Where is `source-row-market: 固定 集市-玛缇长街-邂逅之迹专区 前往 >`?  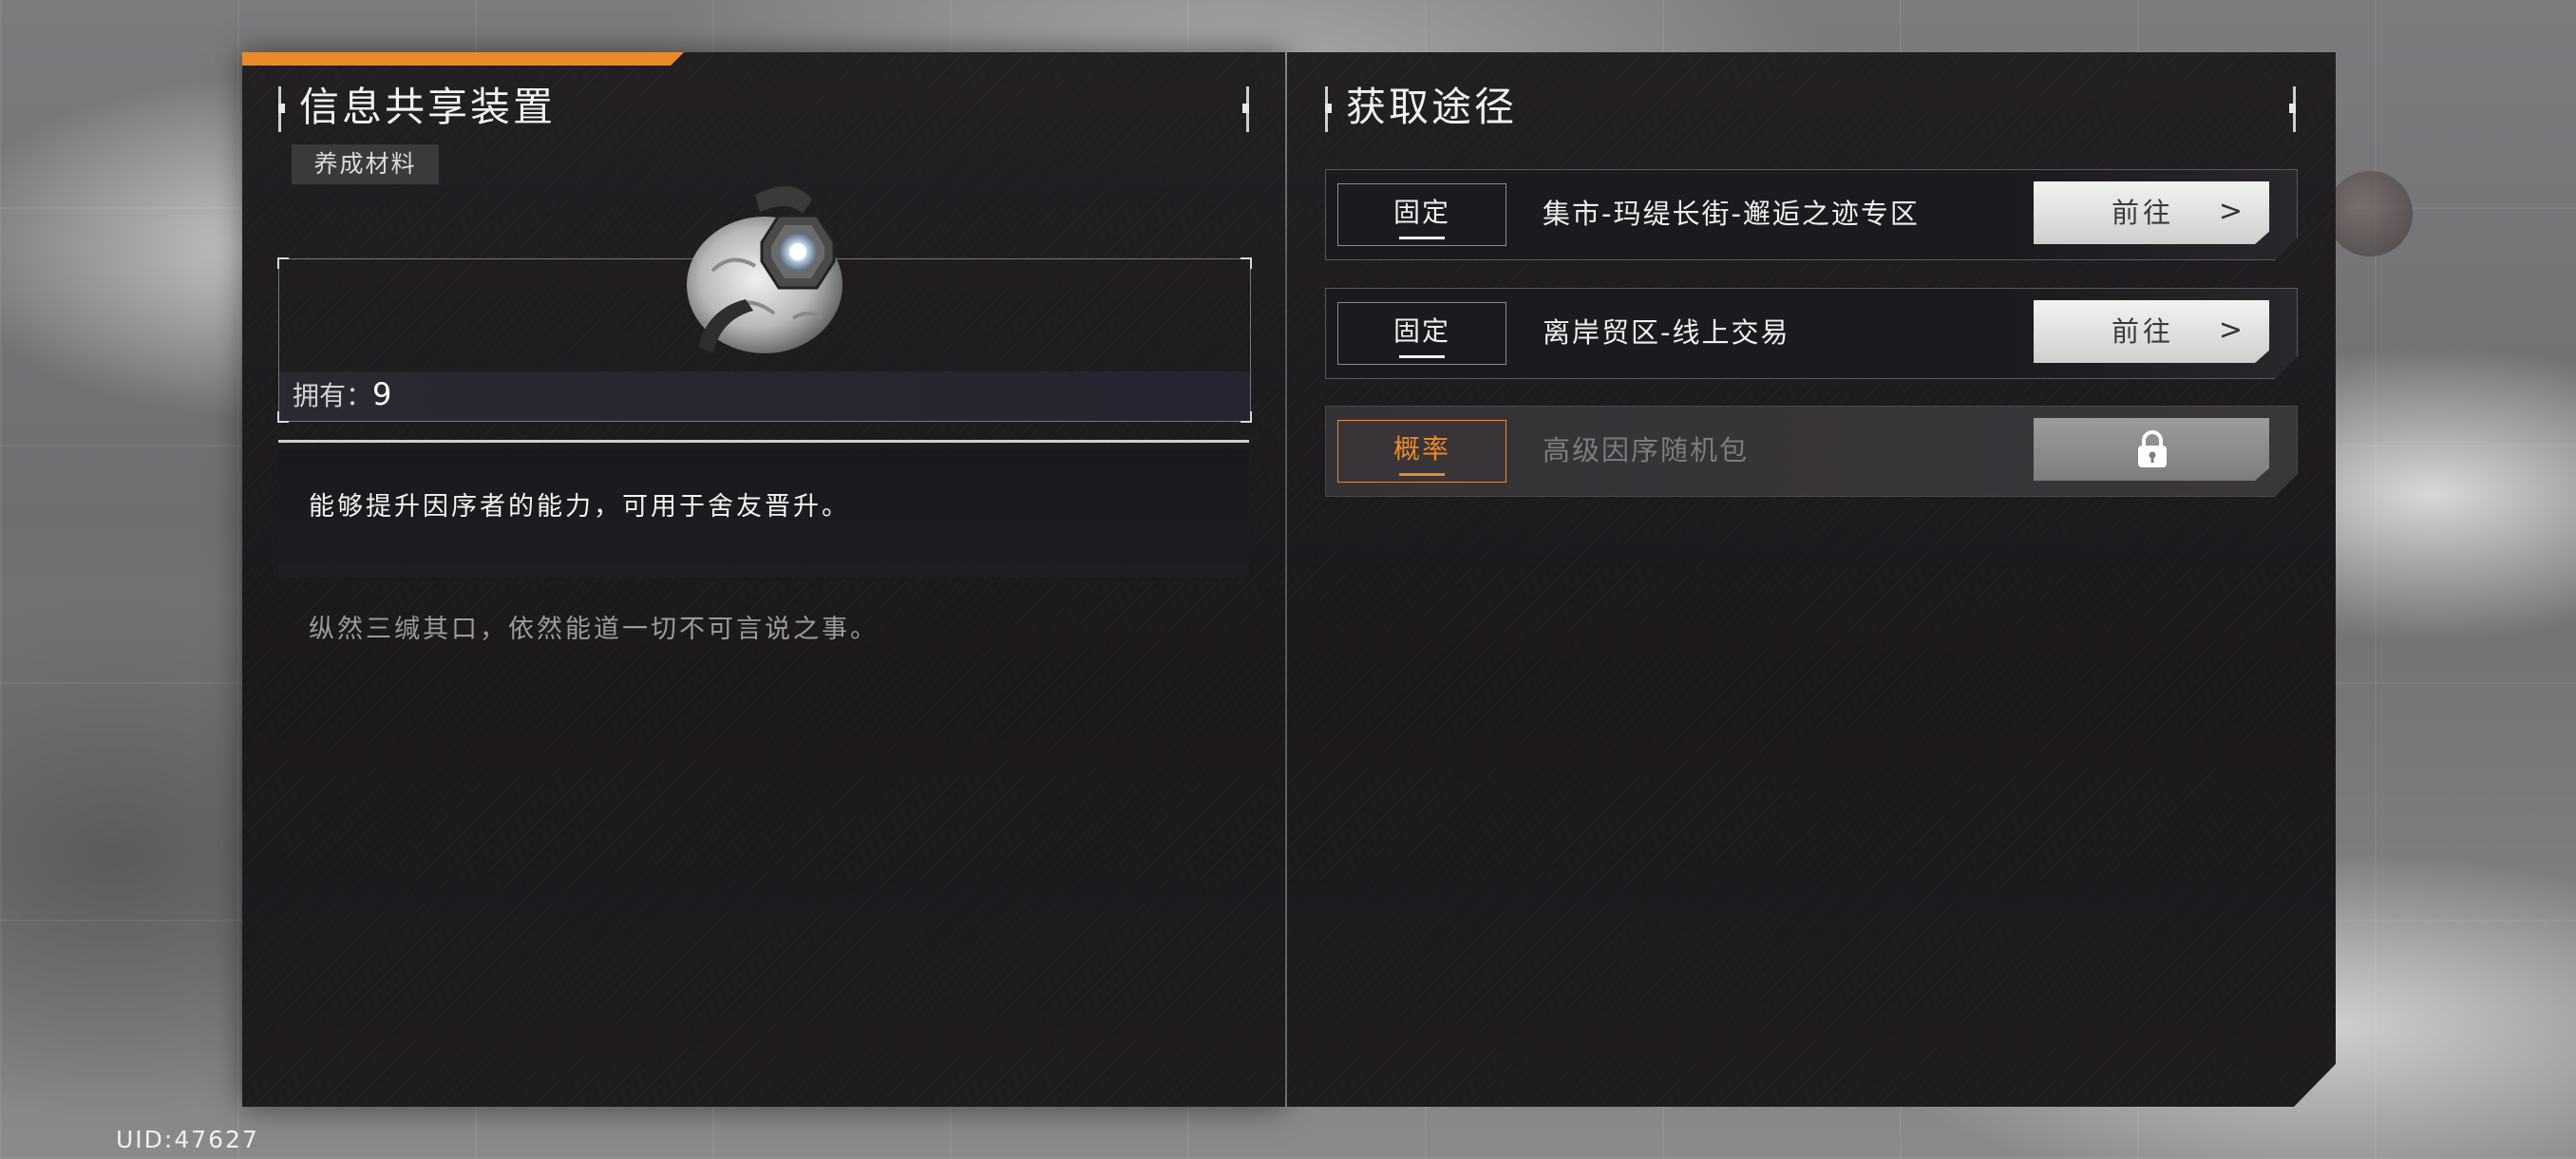 source-row-market: 固定 集市-玛缇长街-邂逅之迹专区 前往 > is located at coordinates (1811, 214).